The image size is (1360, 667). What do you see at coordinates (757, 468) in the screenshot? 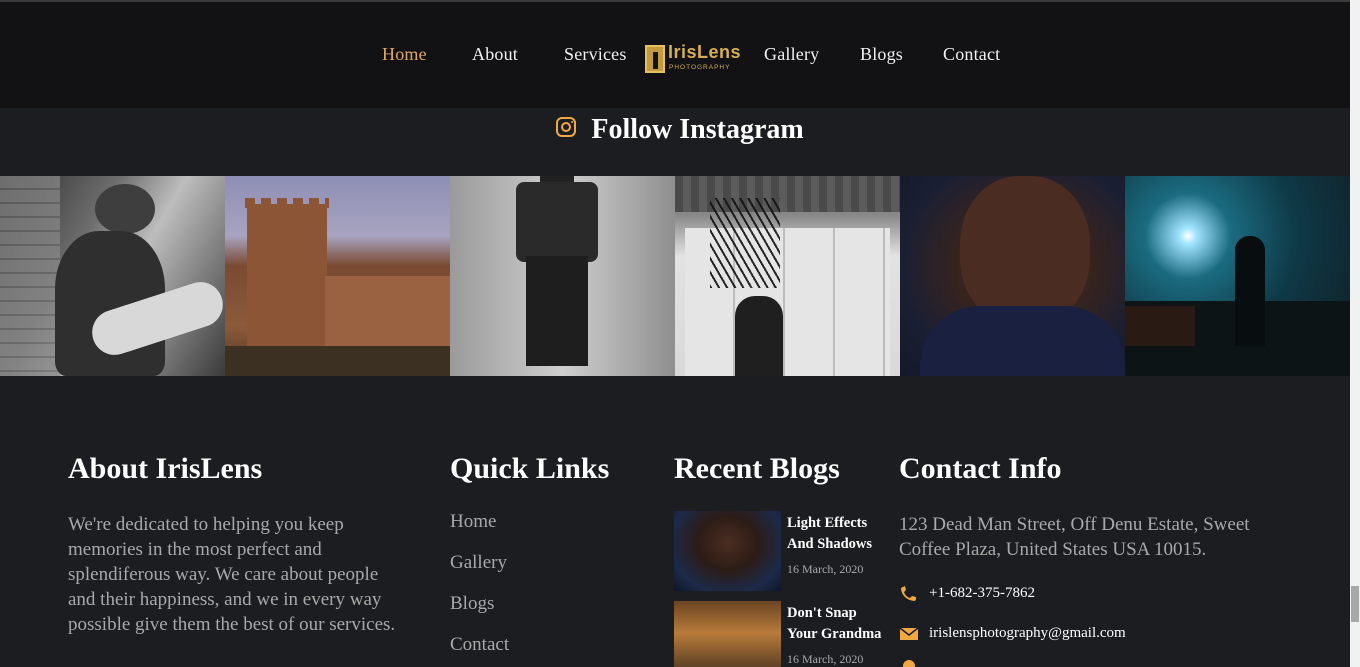
I see `recent-blogs-title: Recent Blogs` at bounding box center [757, 468].